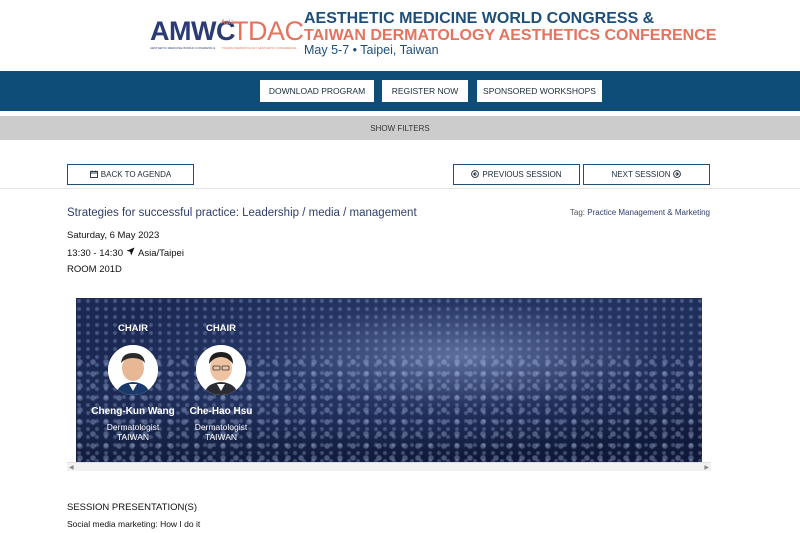  Describe the element at coordinates (95, 253) in the screenshot. I see `session-time-range: 13:30 - 14:30` at that location.